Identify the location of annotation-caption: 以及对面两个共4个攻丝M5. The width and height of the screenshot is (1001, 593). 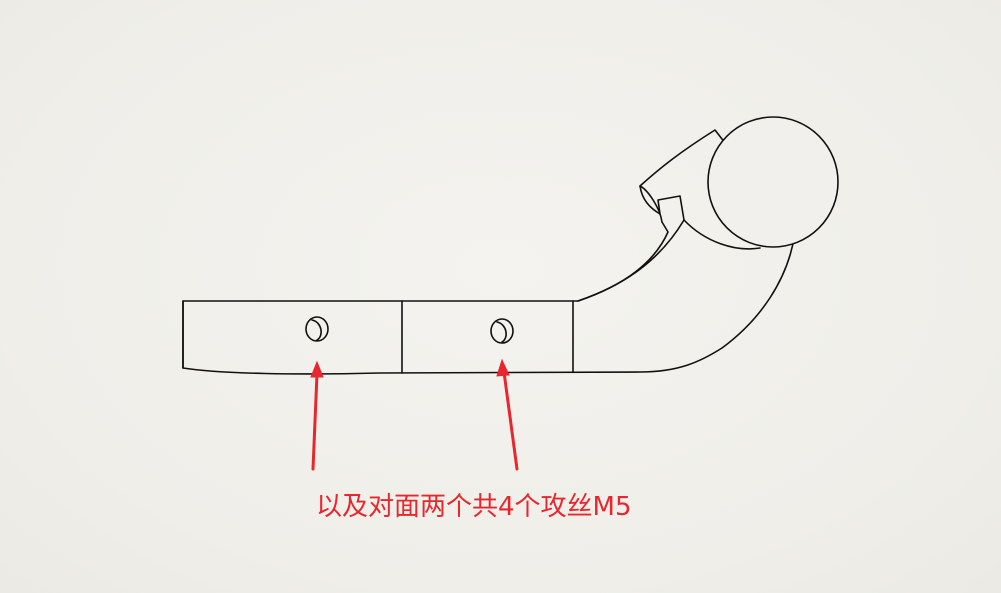
(474, 507).